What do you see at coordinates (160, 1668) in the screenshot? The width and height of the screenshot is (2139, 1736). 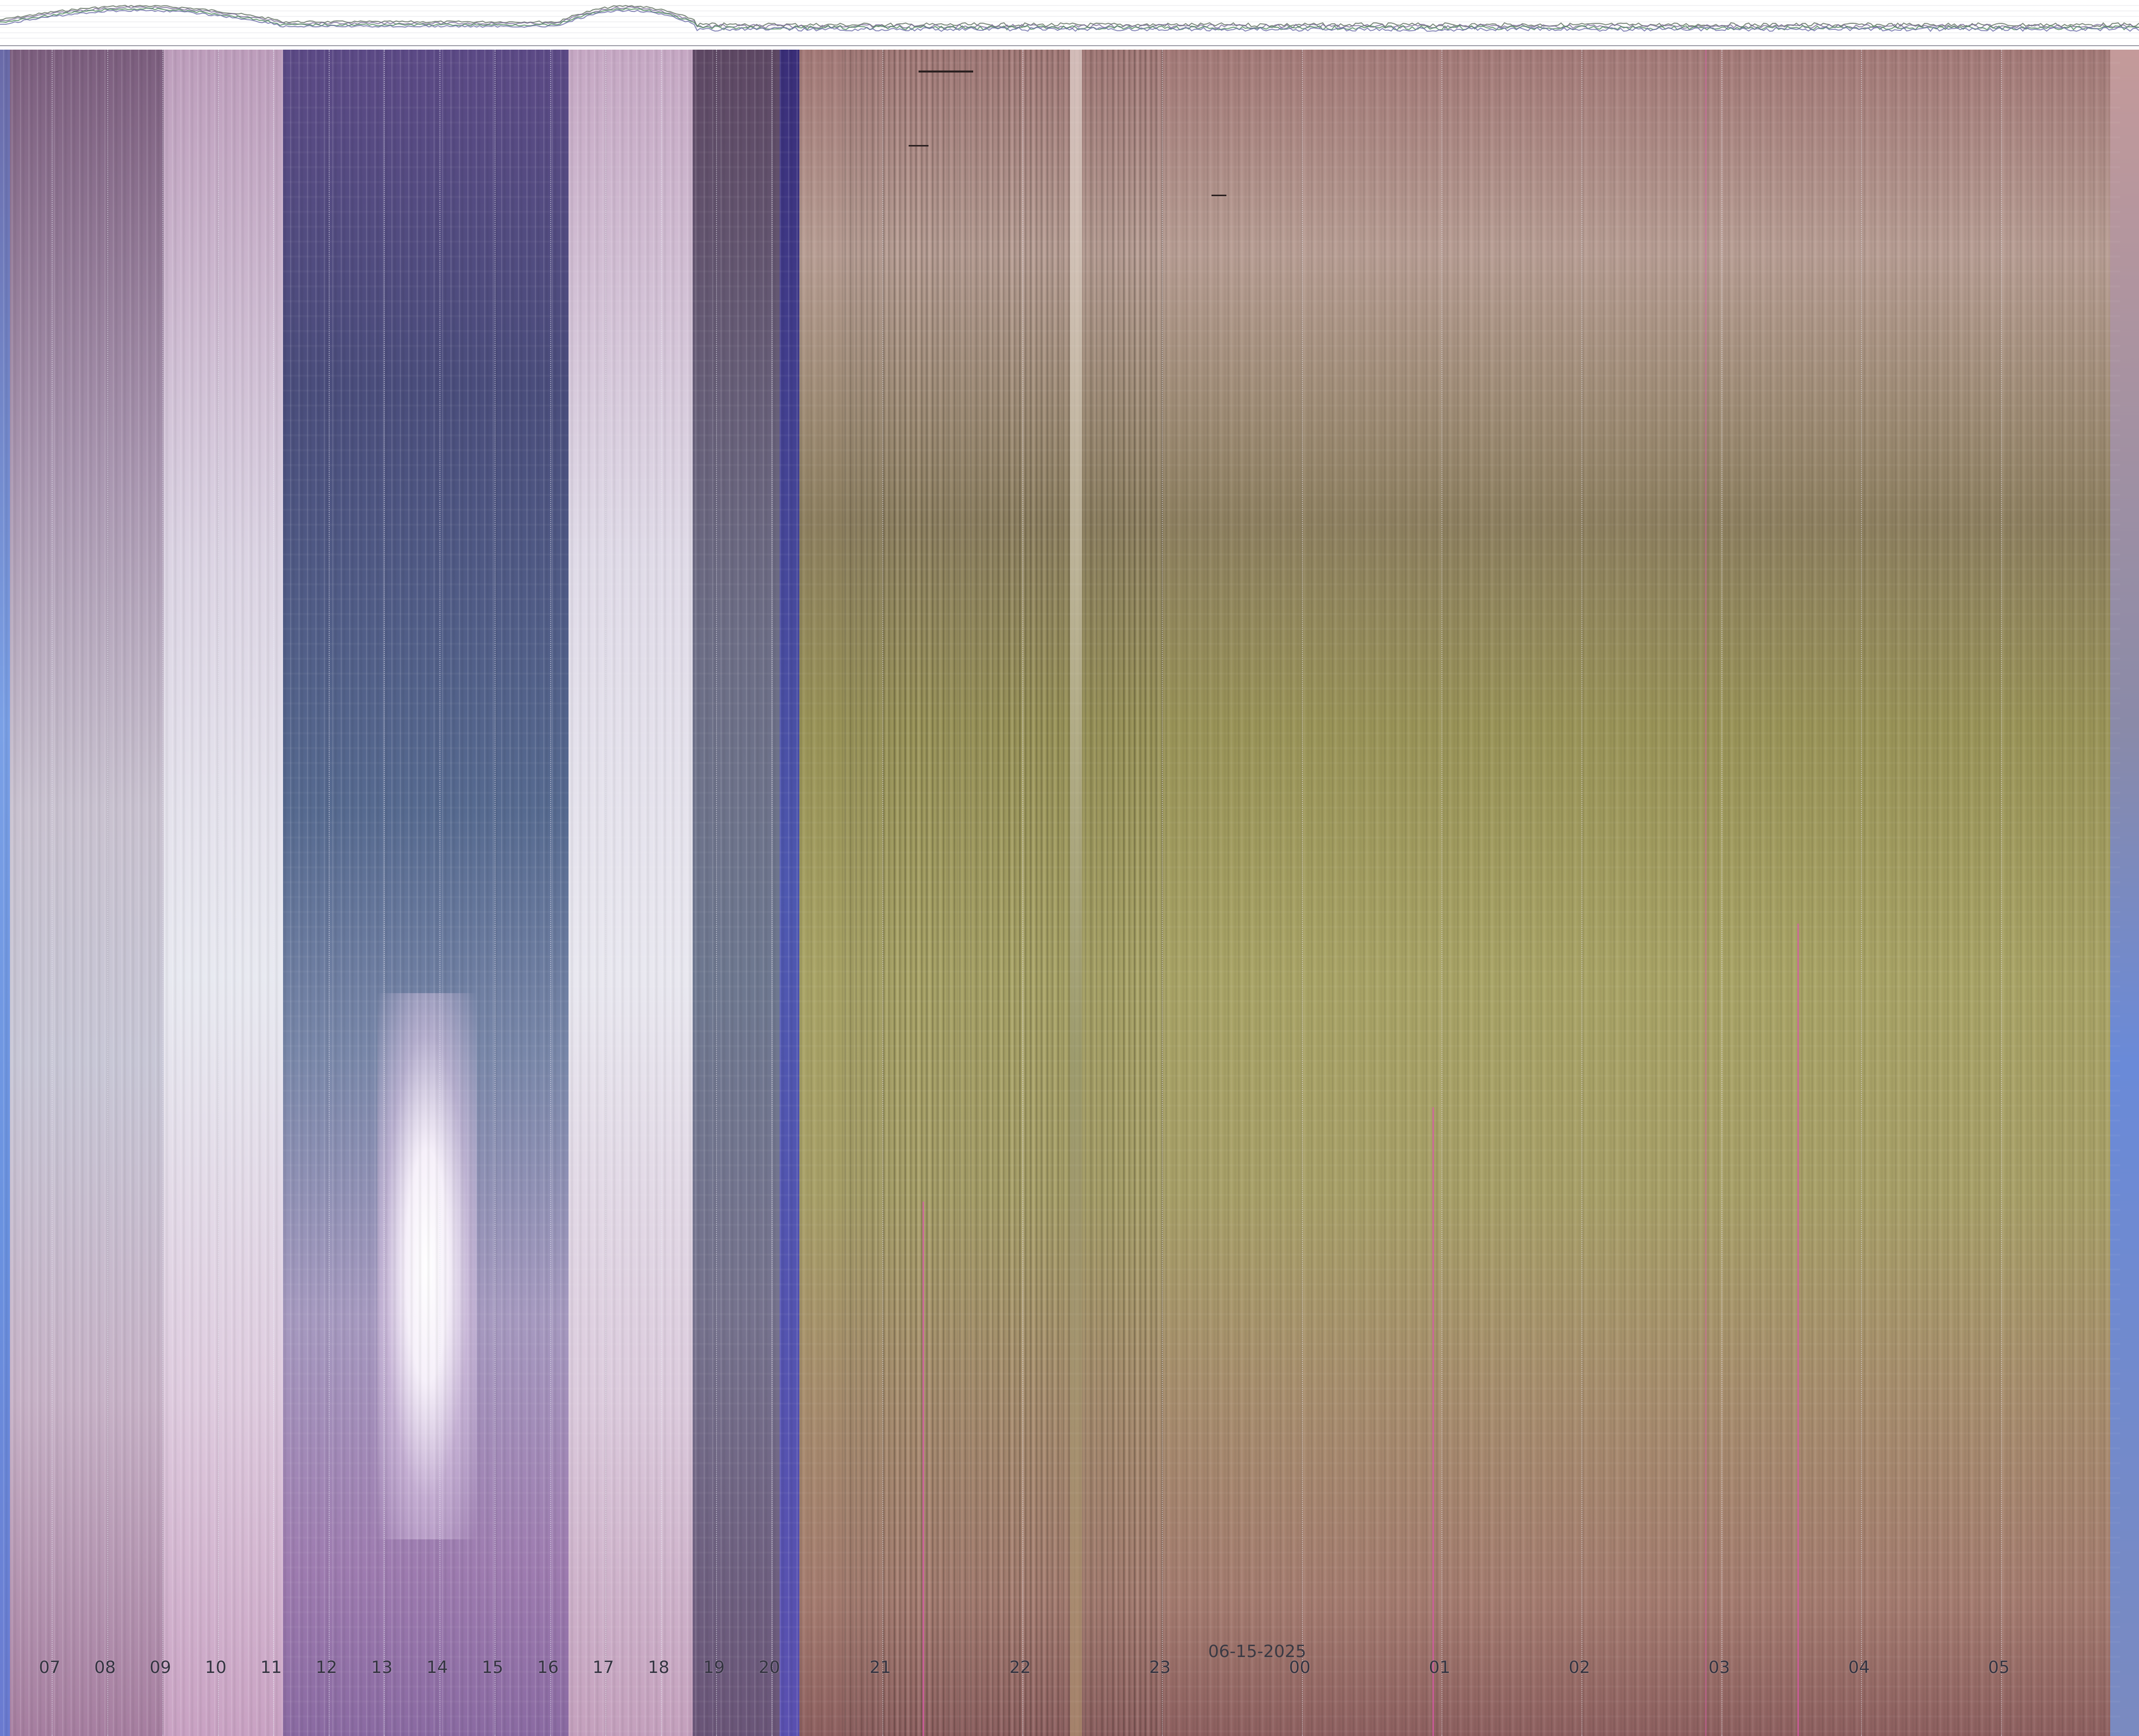 I see `hour-label: 09` at bounding box center [160, 1668].